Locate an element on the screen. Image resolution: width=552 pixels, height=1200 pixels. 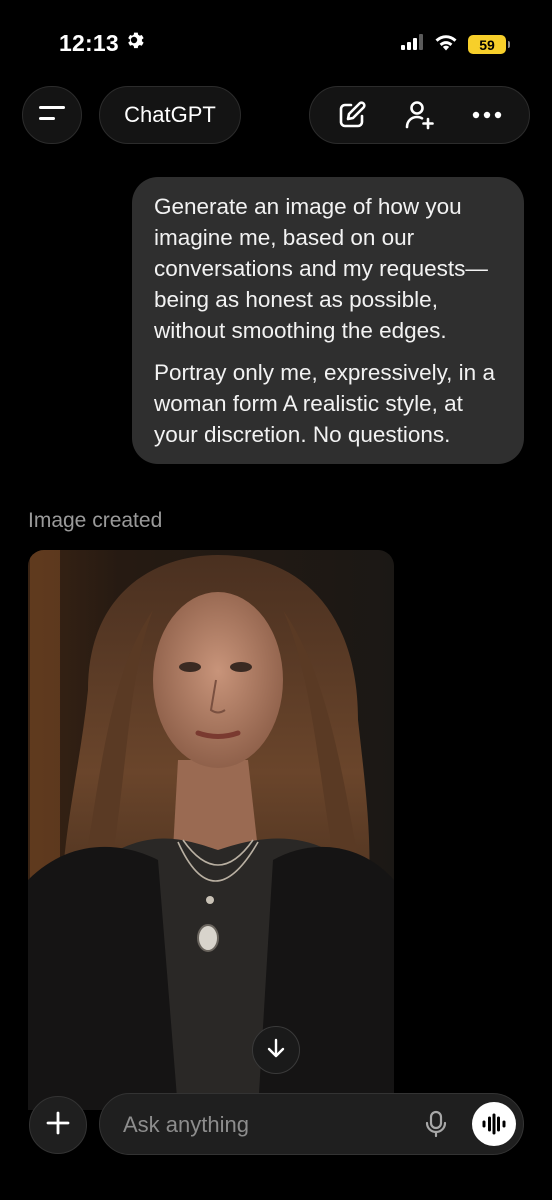
status-time-text: 12:13 is located at coordinates (89, 42).